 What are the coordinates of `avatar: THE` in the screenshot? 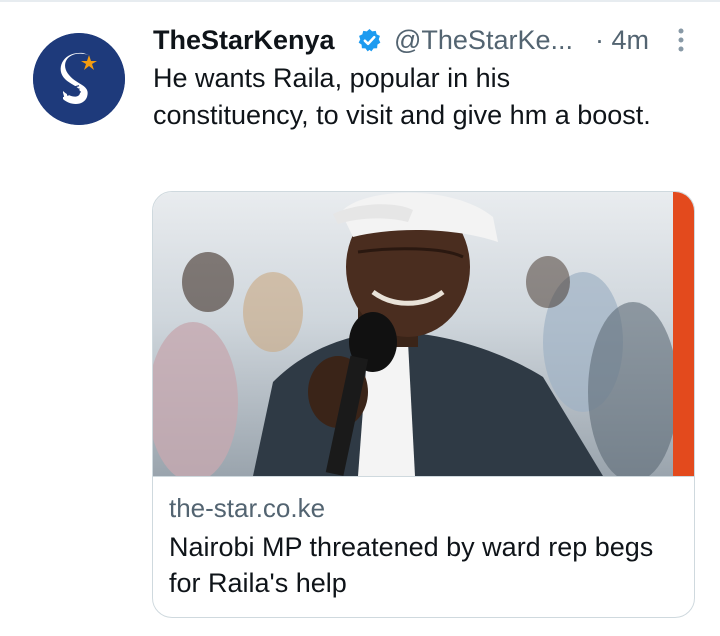 It's located at (79, 79).